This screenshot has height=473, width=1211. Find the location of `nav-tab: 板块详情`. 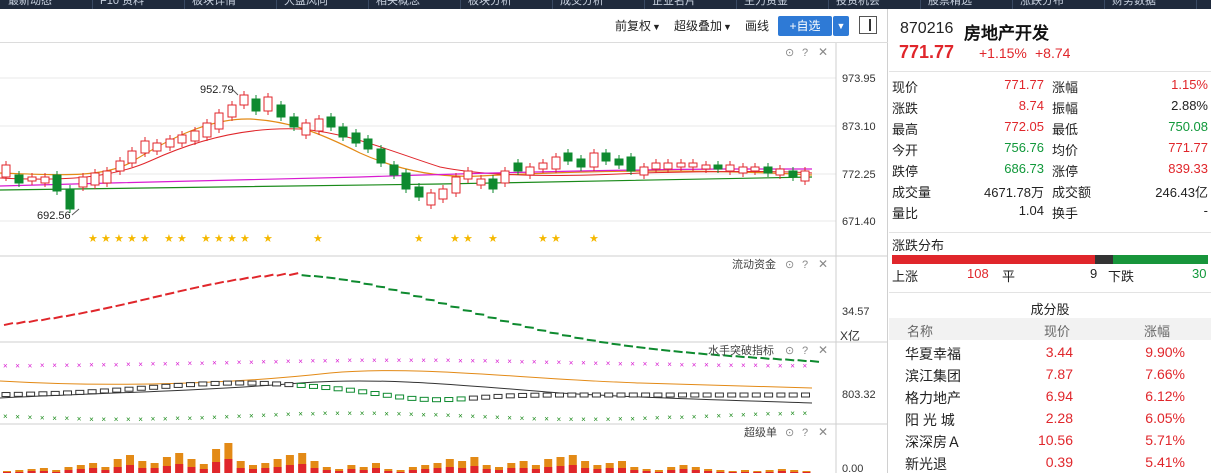

nav-tab: 板块详情 is located at coordinates (214, 4).